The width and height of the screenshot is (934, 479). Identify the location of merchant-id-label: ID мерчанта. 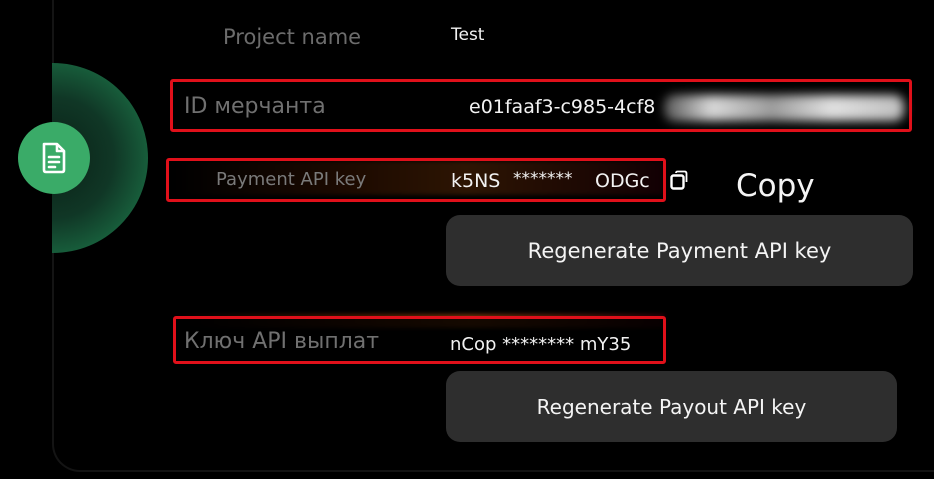
(255, 106).